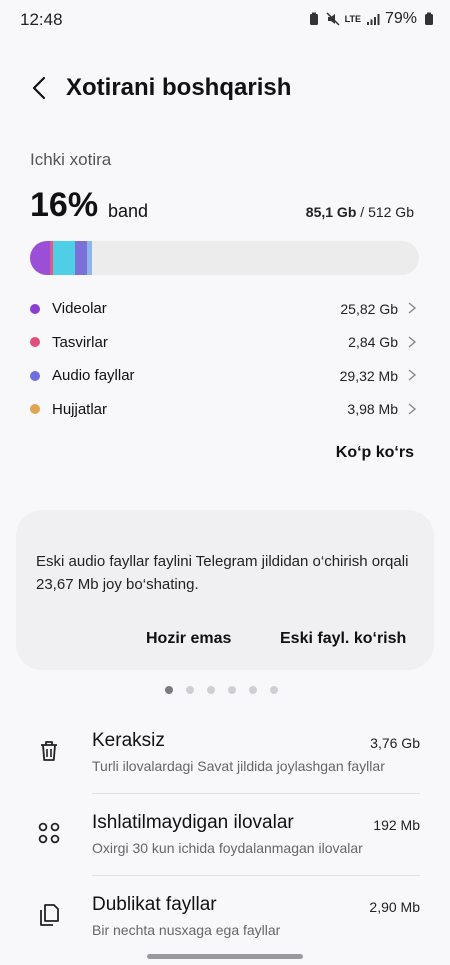 This screenshot has width=450, height=965. I want to click on view-old-files-button: Eski fayl. ko‘rish, so click(343, 639).